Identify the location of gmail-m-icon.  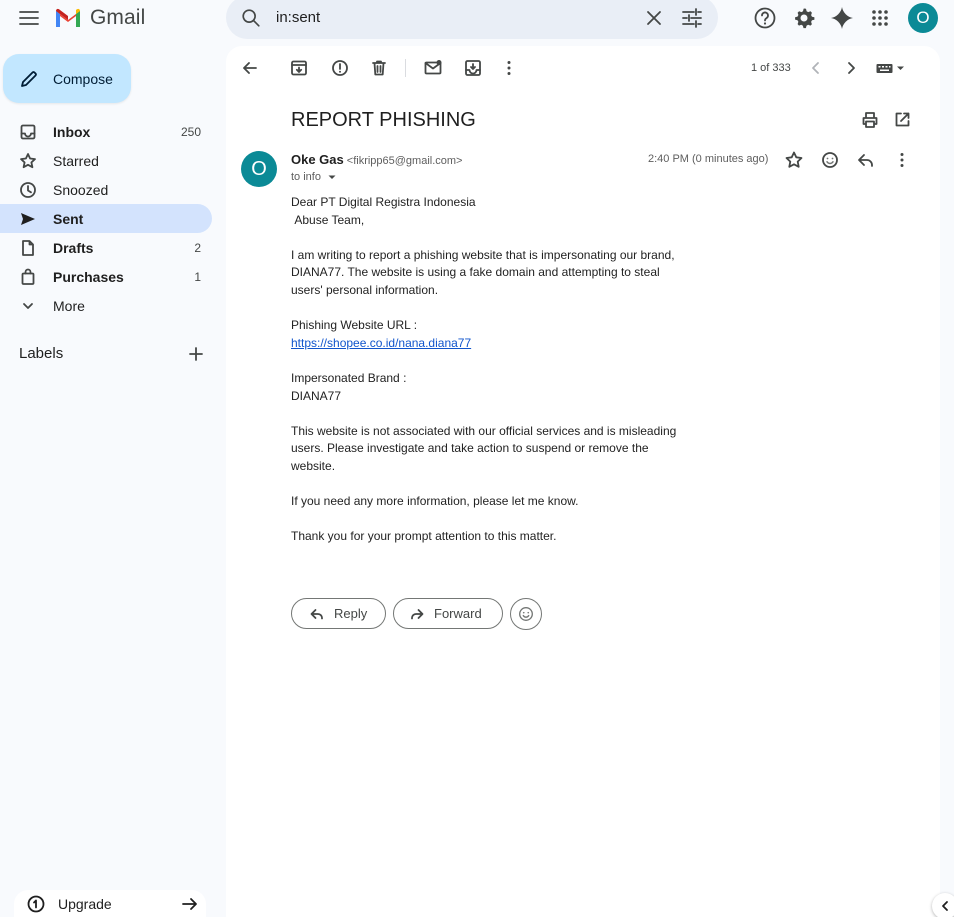
(68, 17).